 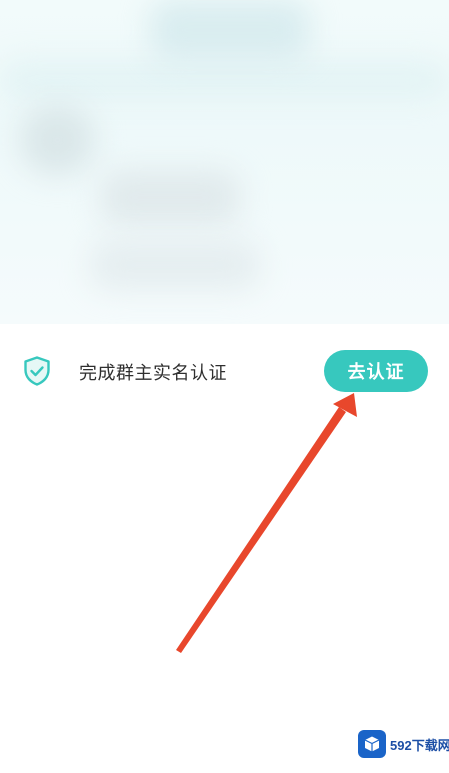 I want to click on arrow-shaft, so click(x=261, y=530).